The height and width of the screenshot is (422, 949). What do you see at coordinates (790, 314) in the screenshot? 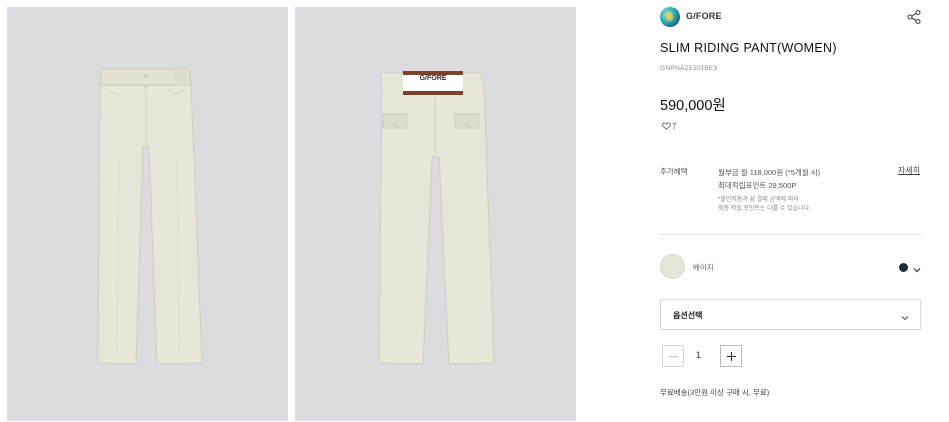
I see `option-select: 옵션선택` at bounding box center [790, 314].